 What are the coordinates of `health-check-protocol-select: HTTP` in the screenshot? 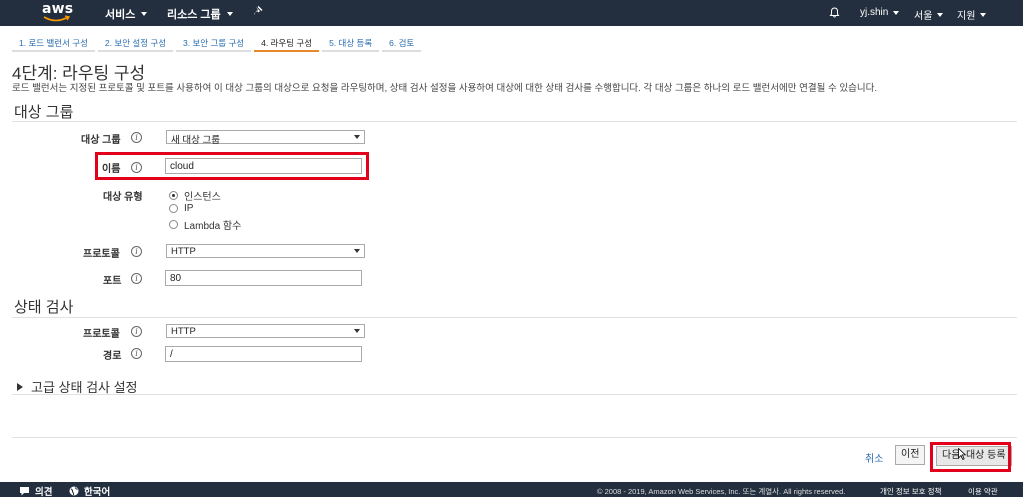 It's located at (265, 331).